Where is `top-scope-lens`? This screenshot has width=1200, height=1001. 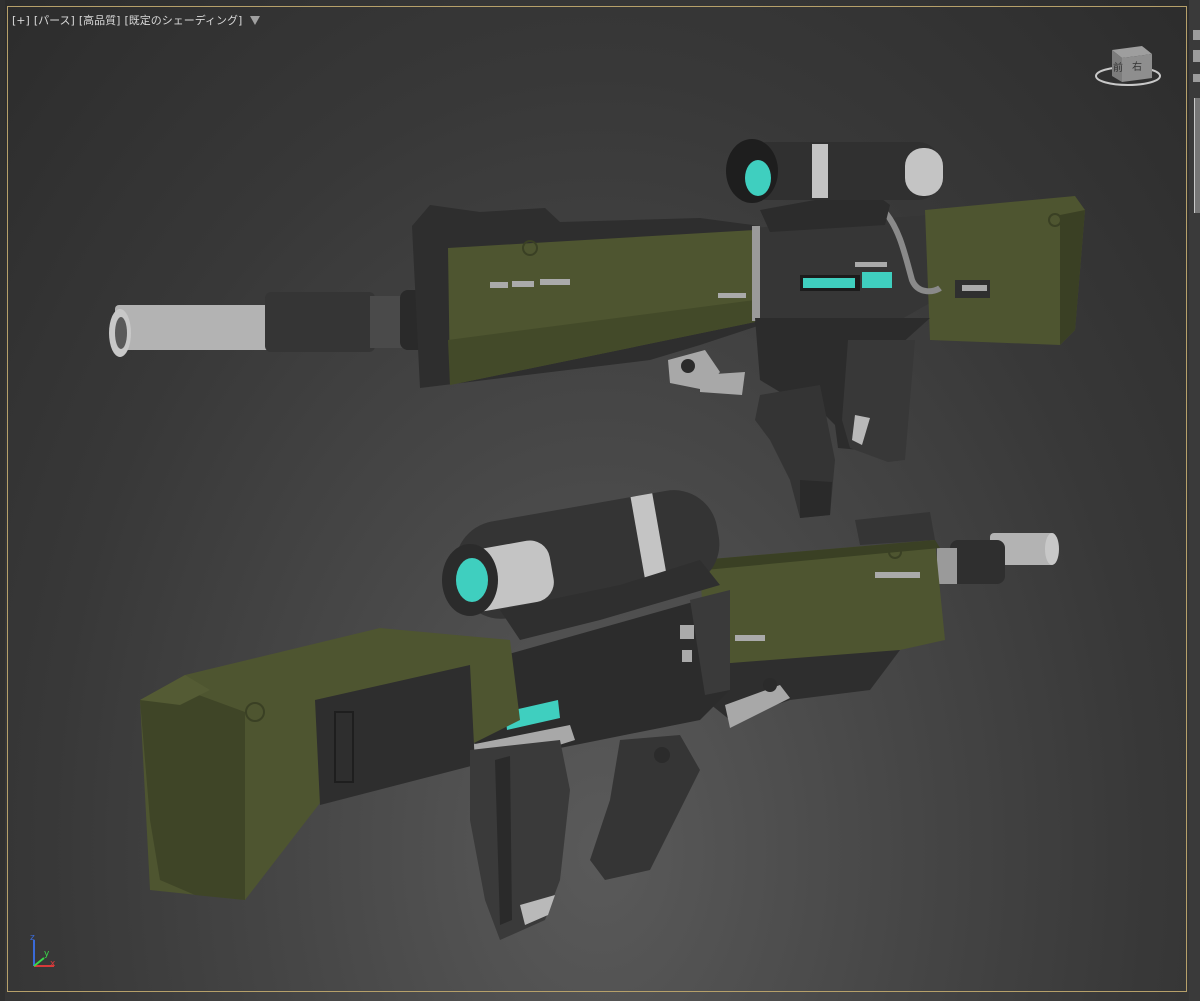 top-scope-lens is located at coordinates (758, 178).